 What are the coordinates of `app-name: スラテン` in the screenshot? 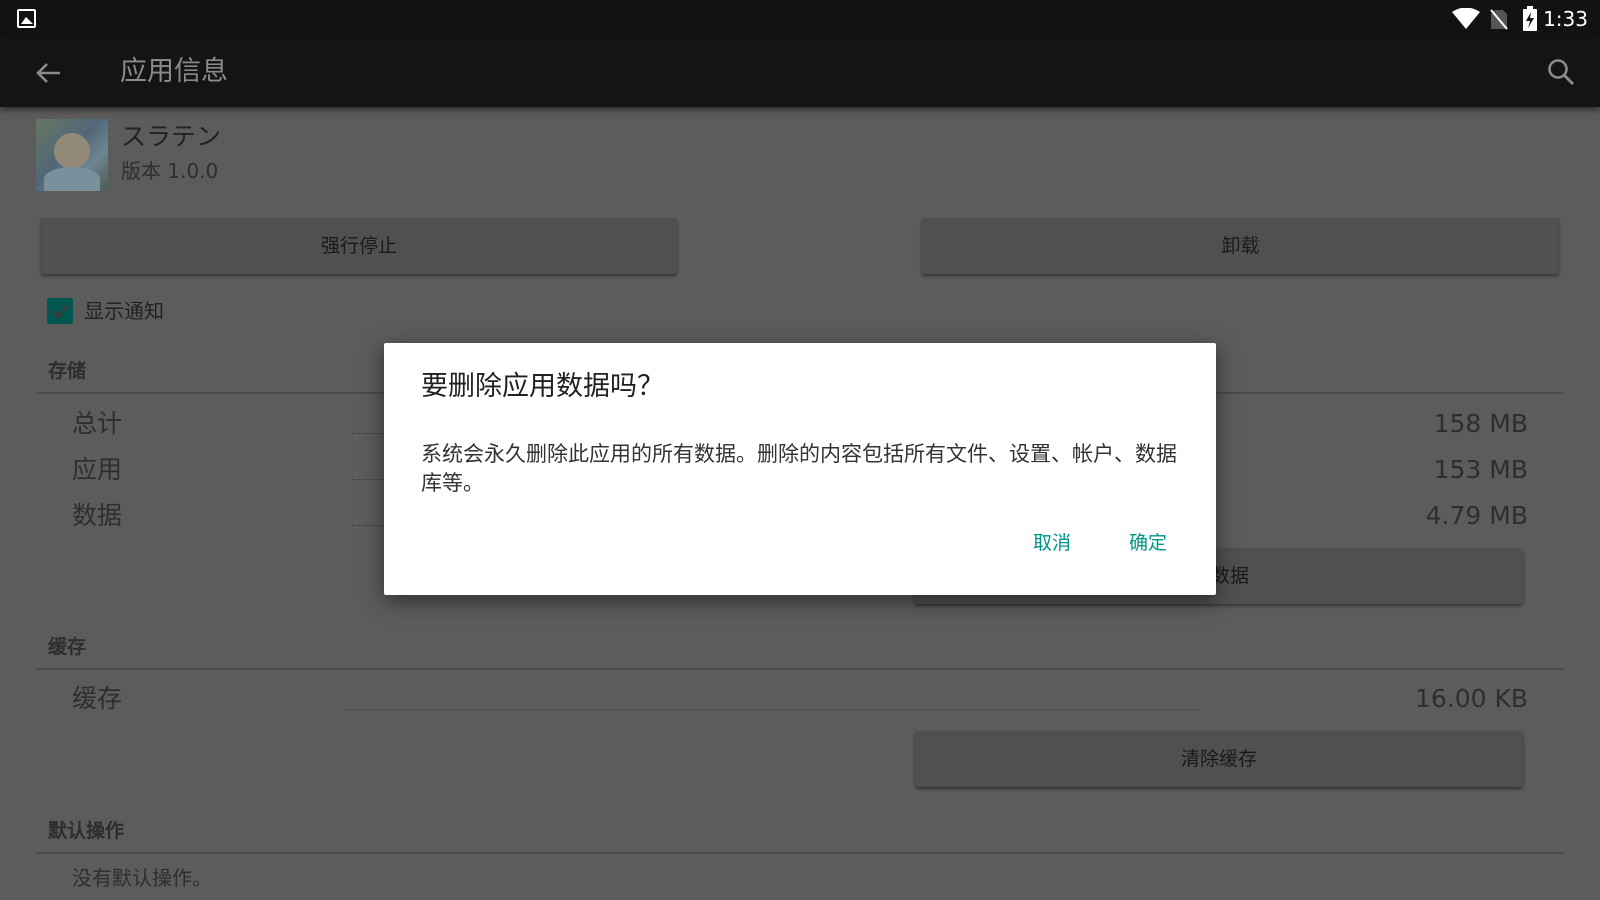 It's located at (171, 136).